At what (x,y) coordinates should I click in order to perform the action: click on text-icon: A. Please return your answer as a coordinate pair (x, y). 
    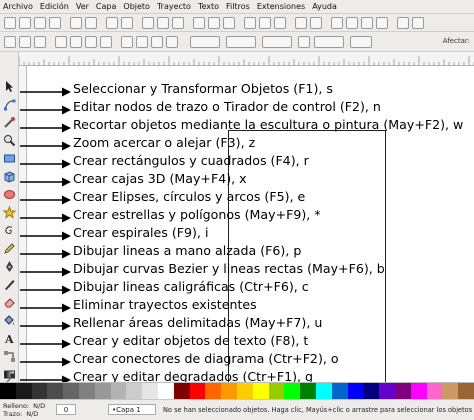
    Looking at the image, I should click on (9, 338).